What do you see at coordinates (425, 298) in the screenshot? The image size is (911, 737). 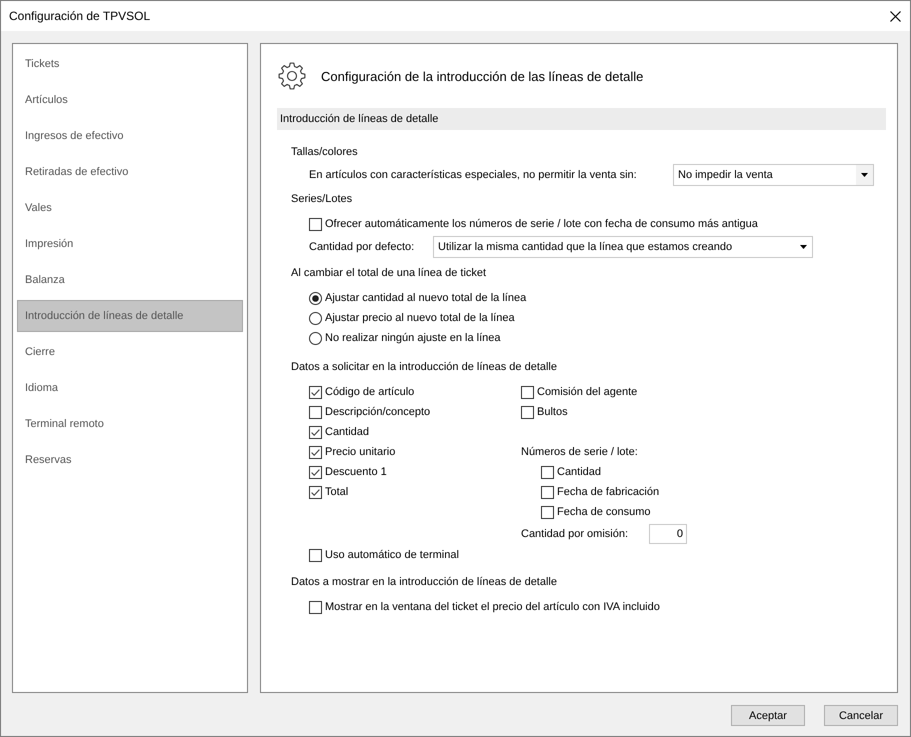 I see `radio-label: Ajustar cantidad al nuevo total de la línea` at bounding box center [425, 298].